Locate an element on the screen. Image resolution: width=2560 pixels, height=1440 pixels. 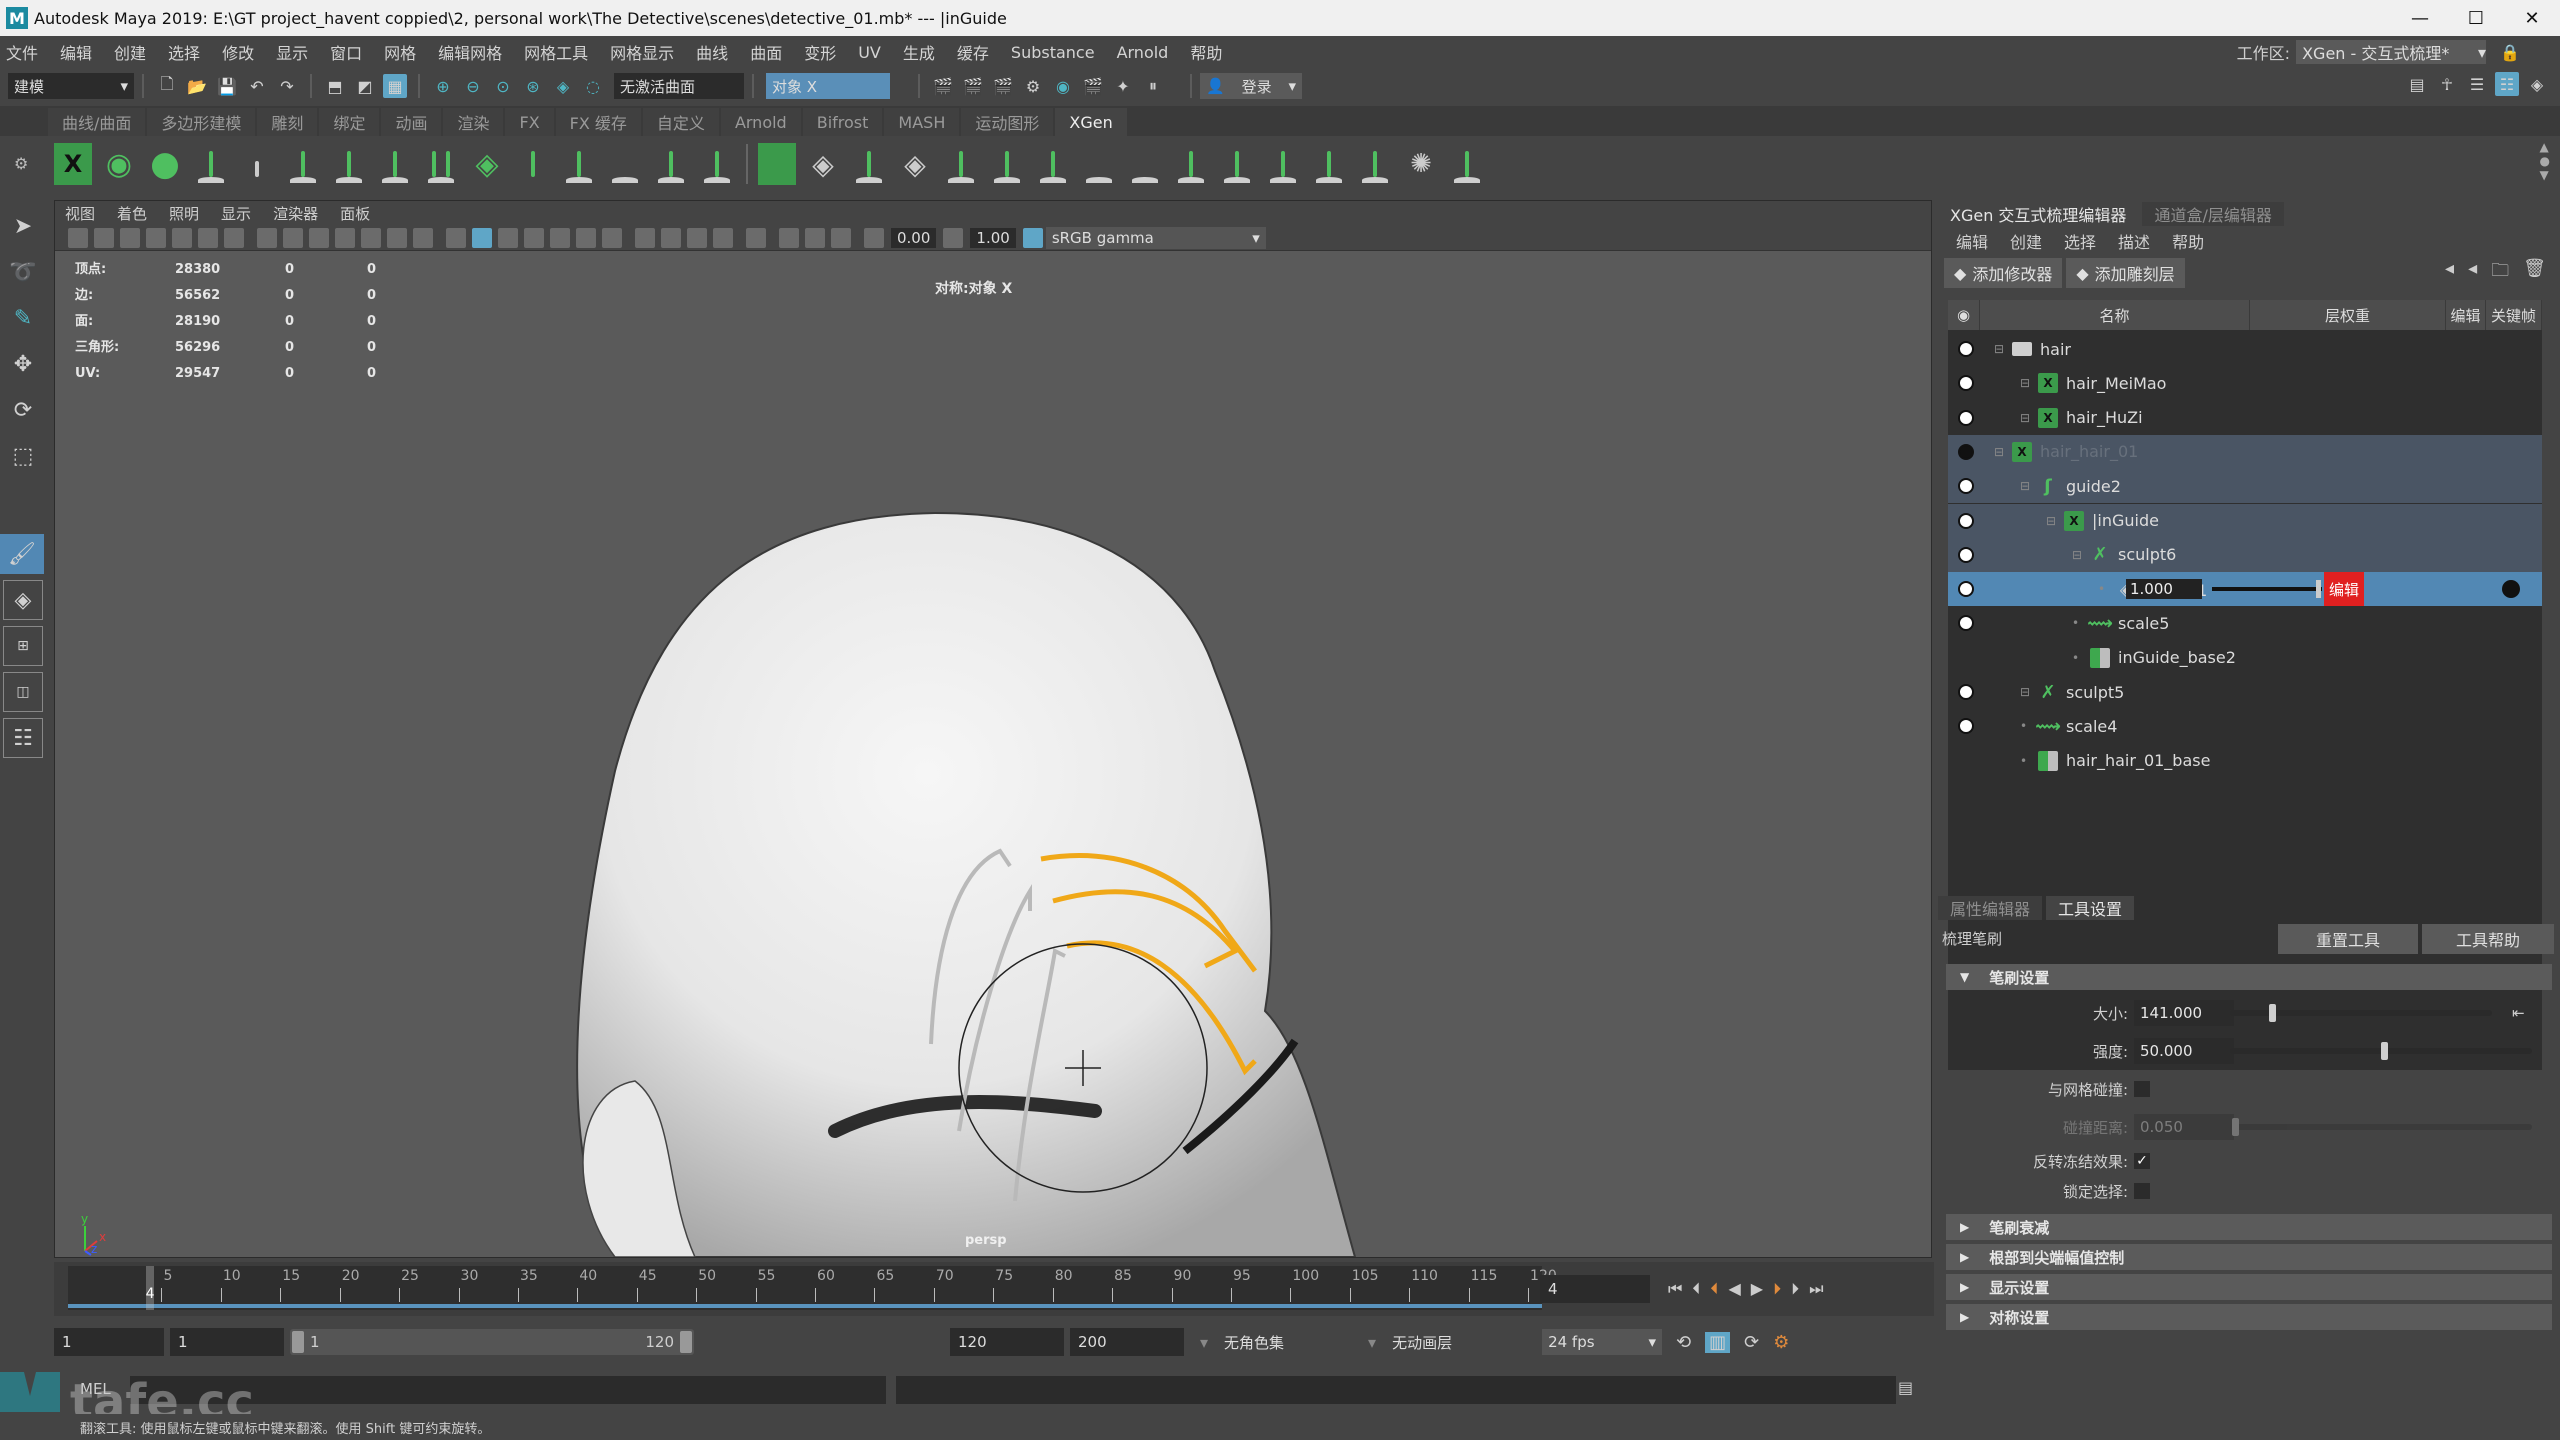
strength-slider-handle is located at coordinates (2384, 1051).